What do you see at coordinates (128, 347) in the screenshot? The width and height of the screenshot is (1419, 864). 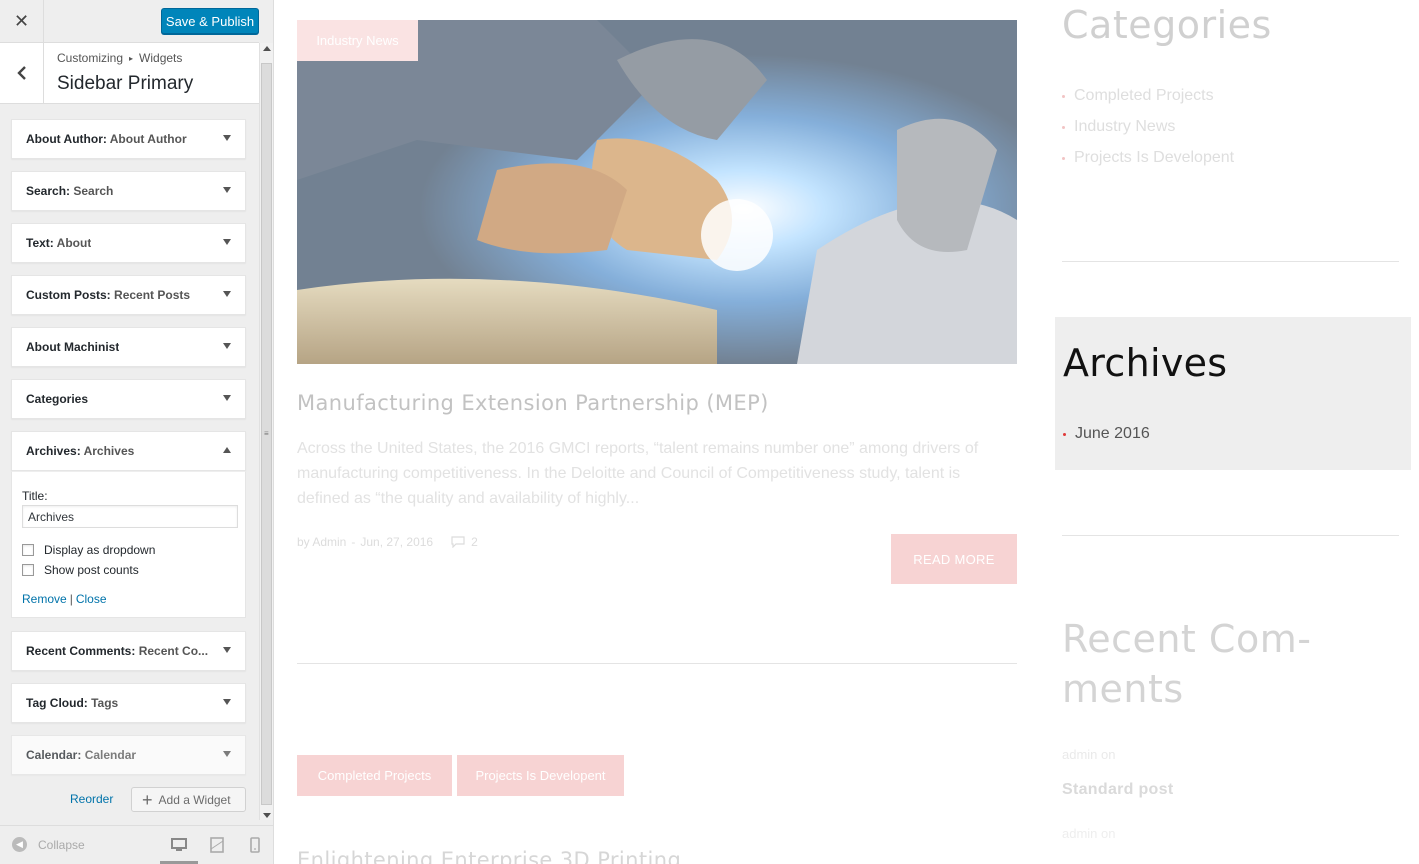 I see `widget-about-machinist: About Machinist` at bounding box center [128, 347].